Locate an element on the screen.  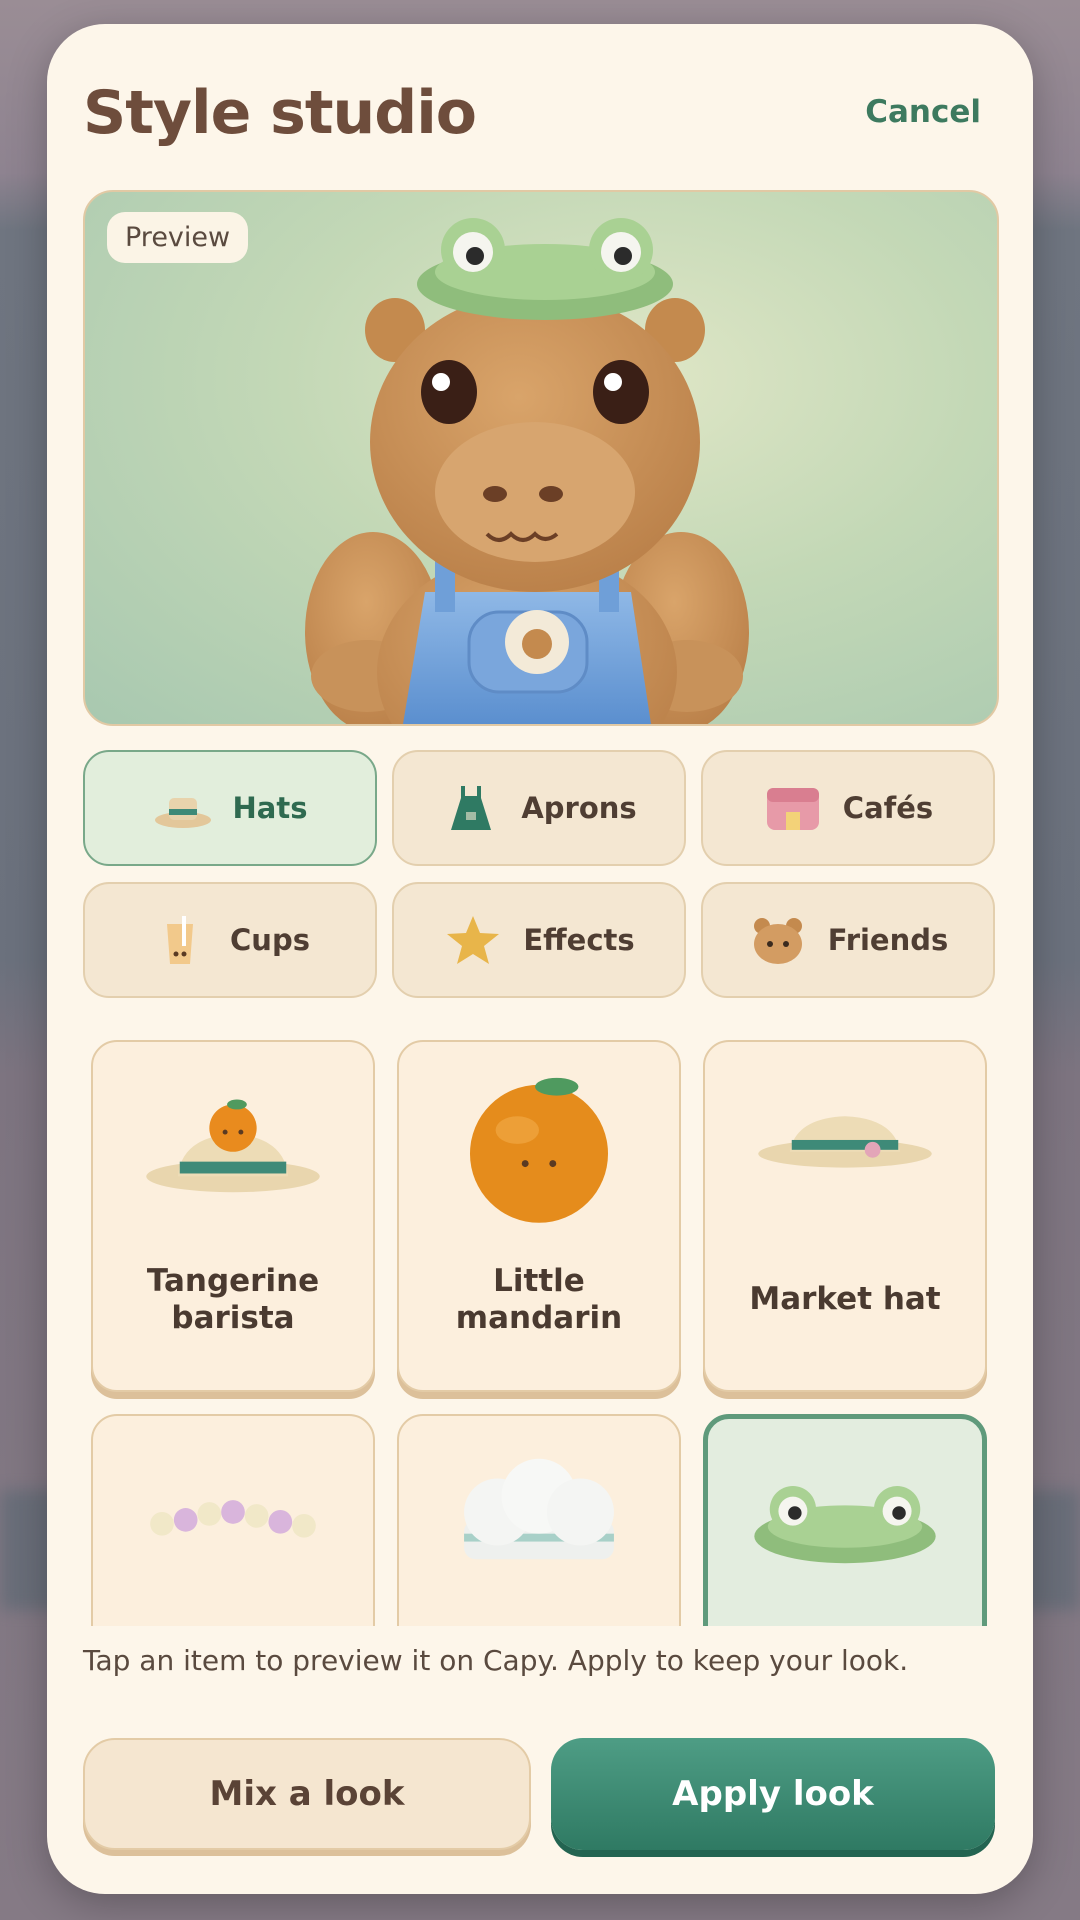
capybara-character-image is located at coordinates (527, 471).